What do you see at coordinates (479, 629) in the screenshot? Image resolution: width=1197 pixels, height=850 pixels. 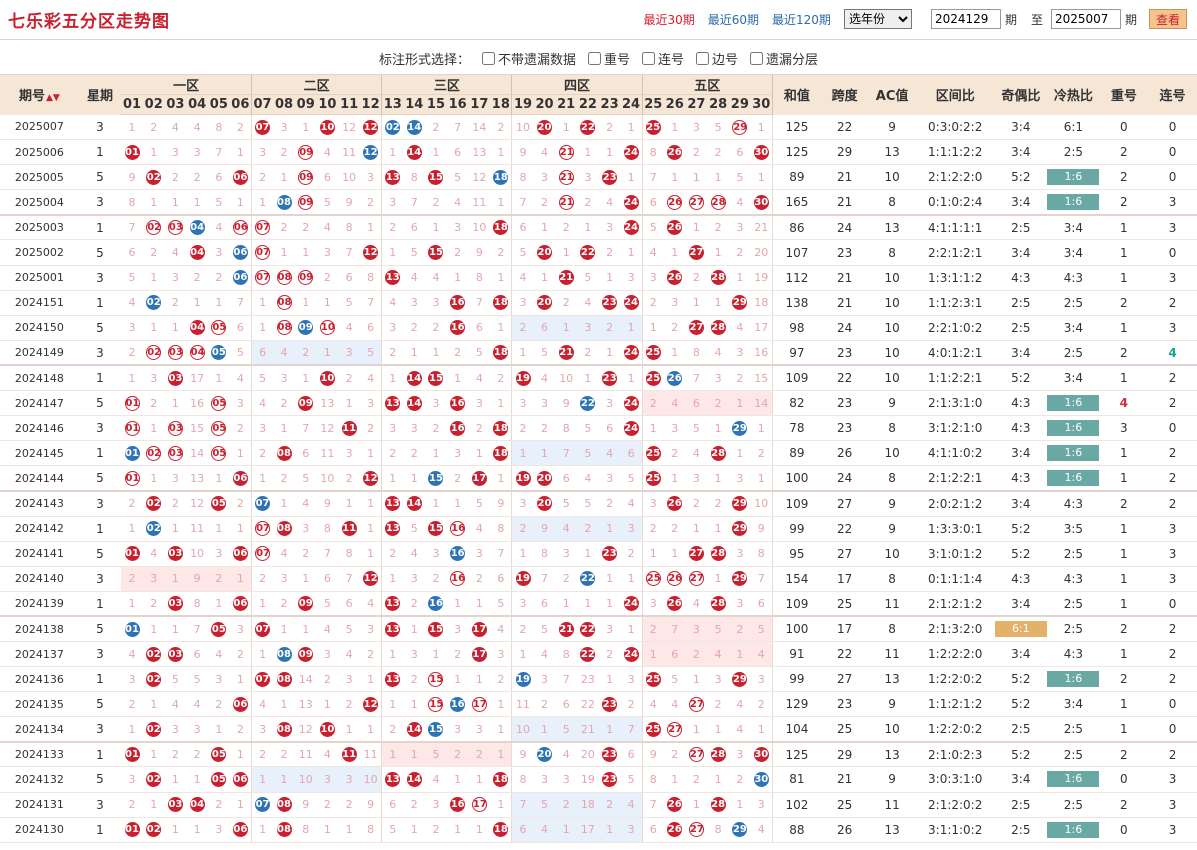 I see `drawn-ball: 17` at bounding box center [479, 629].